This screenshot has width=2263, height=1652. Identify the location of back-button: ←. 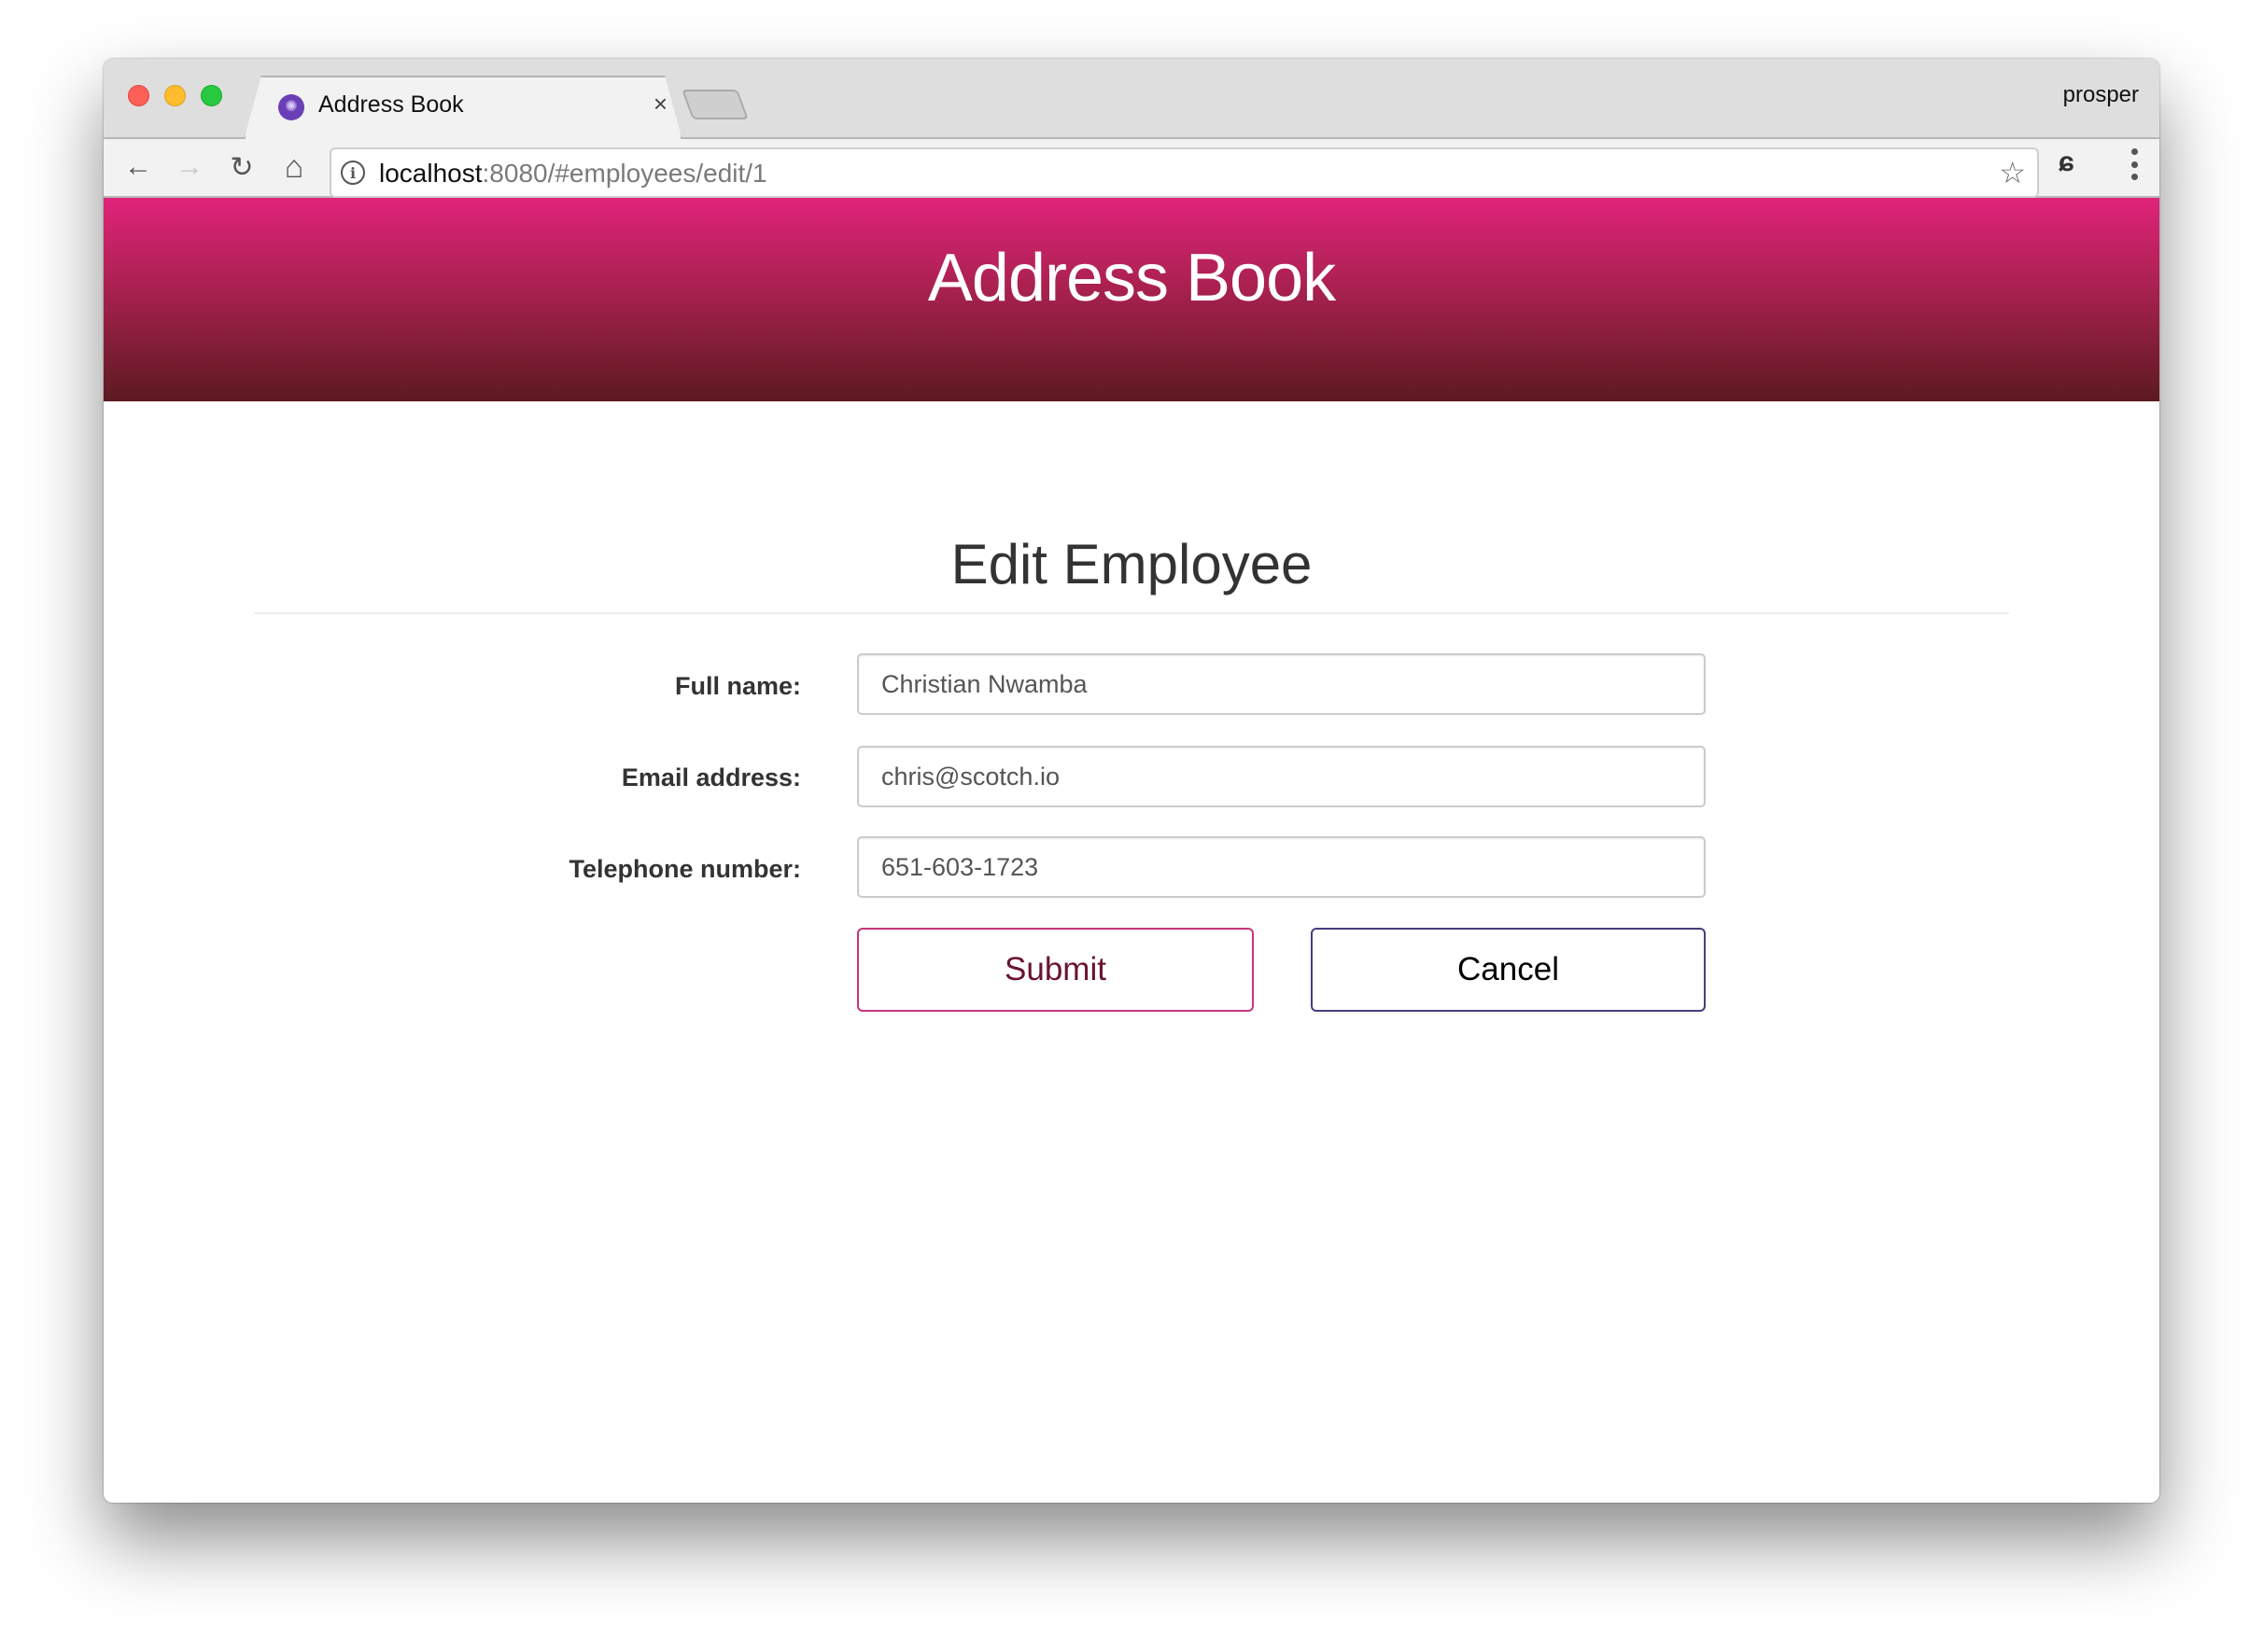
(138, 167).